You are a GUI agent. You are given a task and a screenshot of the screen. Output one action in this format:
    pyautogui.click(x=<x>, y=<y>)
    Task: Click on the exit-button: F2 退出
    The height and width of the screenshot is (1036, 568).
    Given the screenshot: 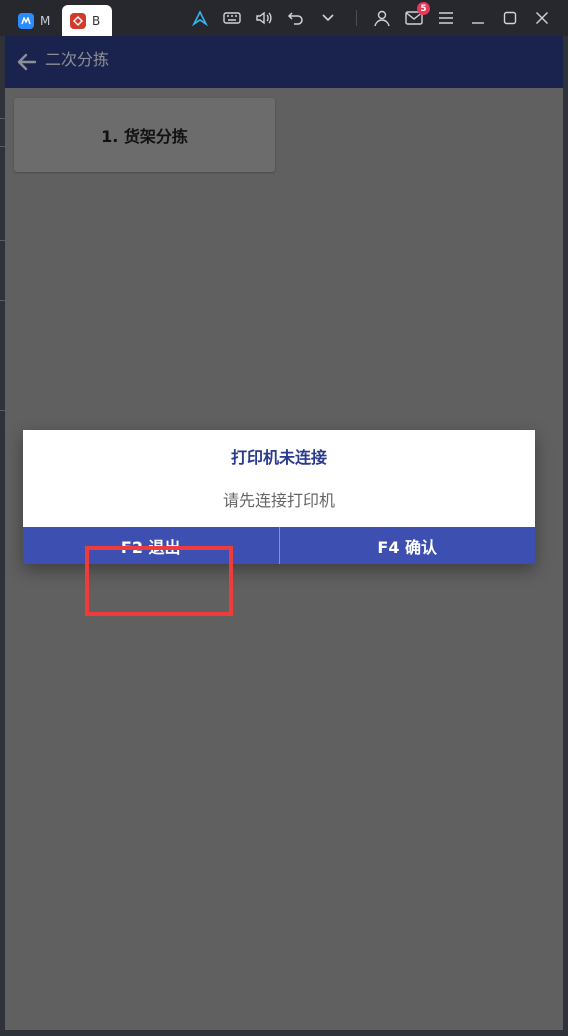 What is the action you would take?
    pyautogui.click(x=151, y=545)
    